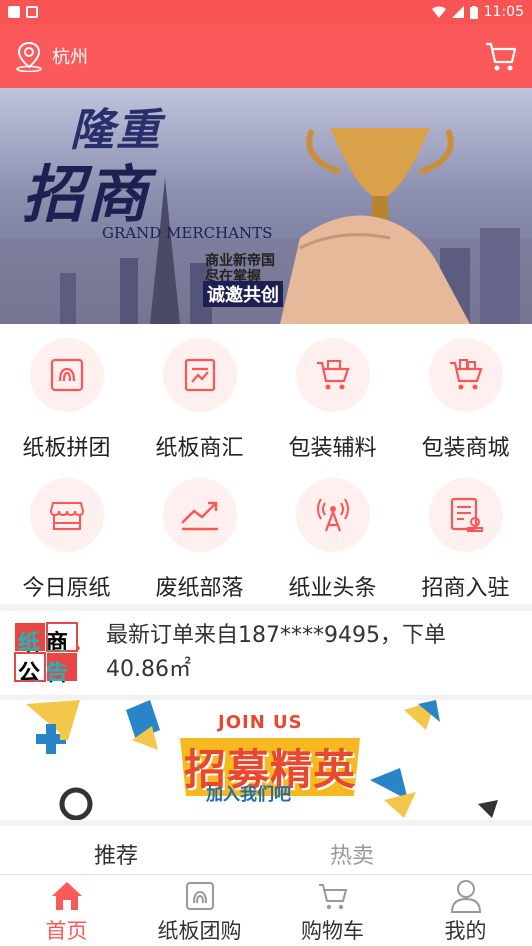 The width and height of the screenshot is (532, 946). I want to click on bottom-navigation: 首页 纸板团购 购物车 我的, so click(266, 910).